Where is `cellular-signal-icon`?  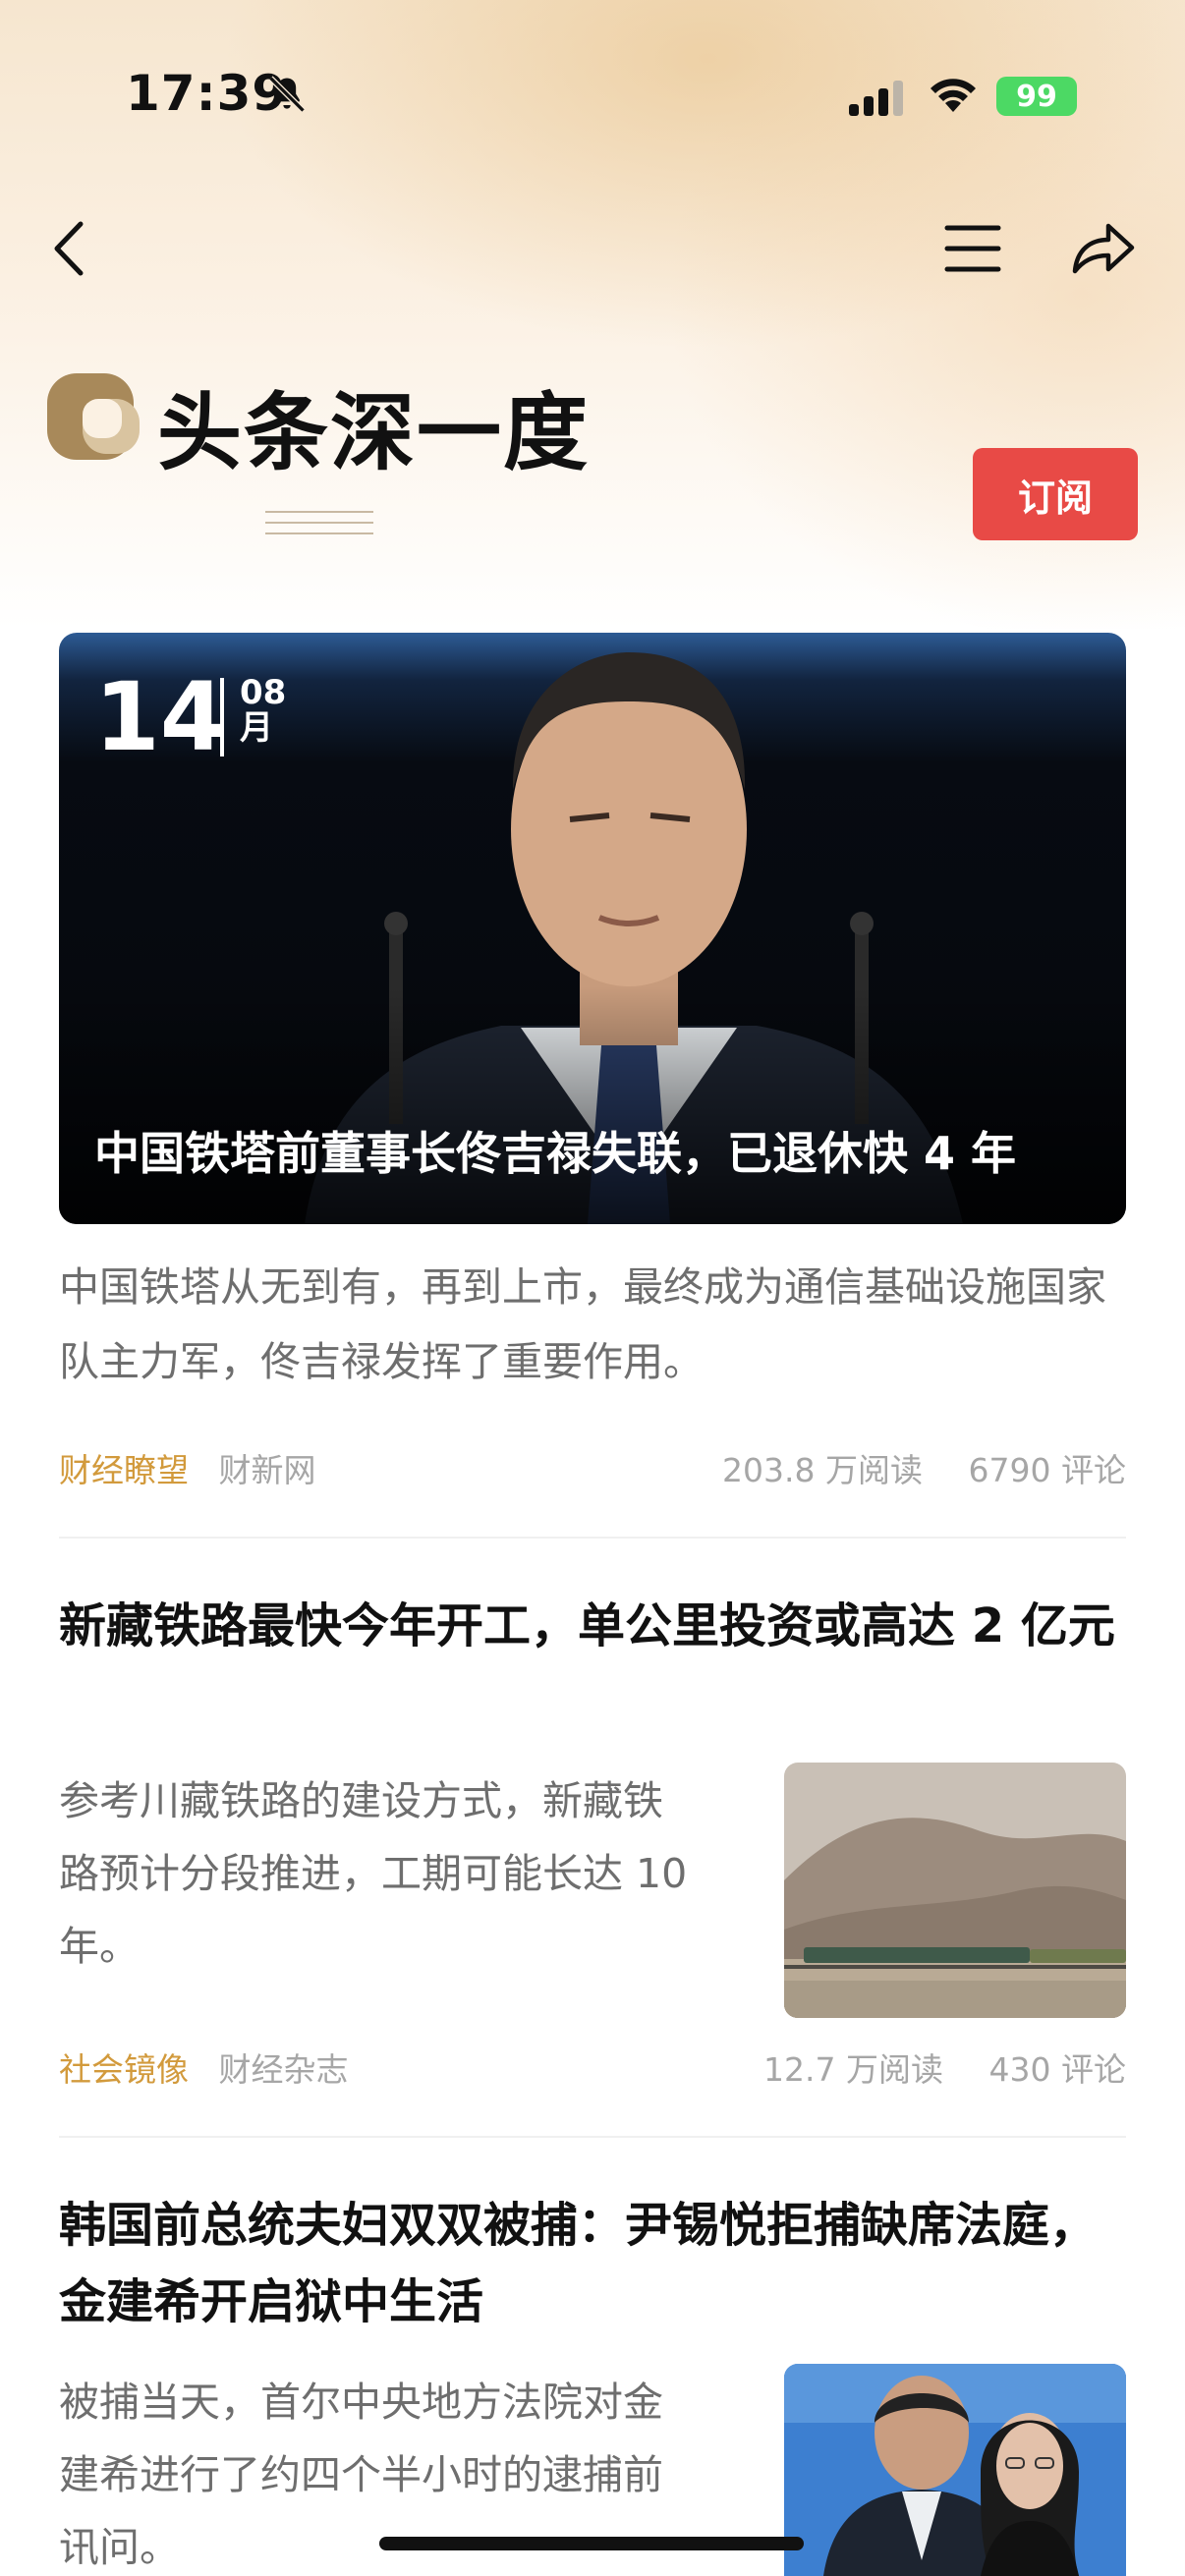 cellular-signal-icon is located at coordinates (876, 98).